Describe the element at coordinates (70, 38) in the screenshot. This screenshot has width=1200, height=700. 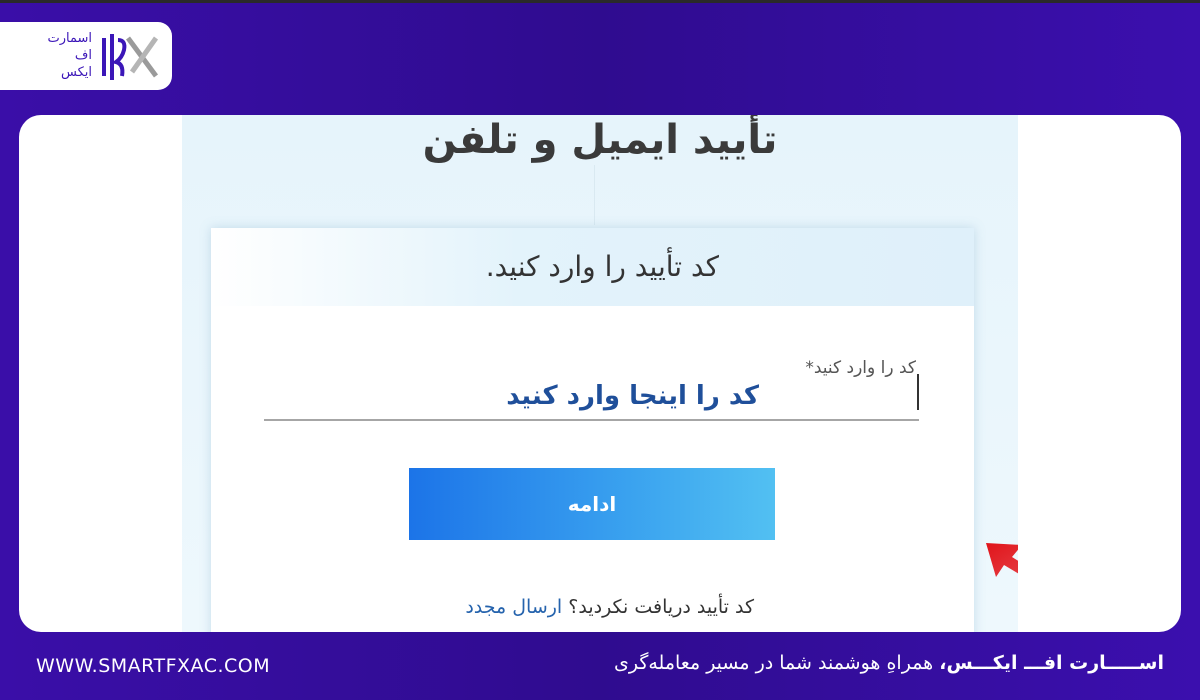
I see `logo-line-1: اسمارت` at that location.